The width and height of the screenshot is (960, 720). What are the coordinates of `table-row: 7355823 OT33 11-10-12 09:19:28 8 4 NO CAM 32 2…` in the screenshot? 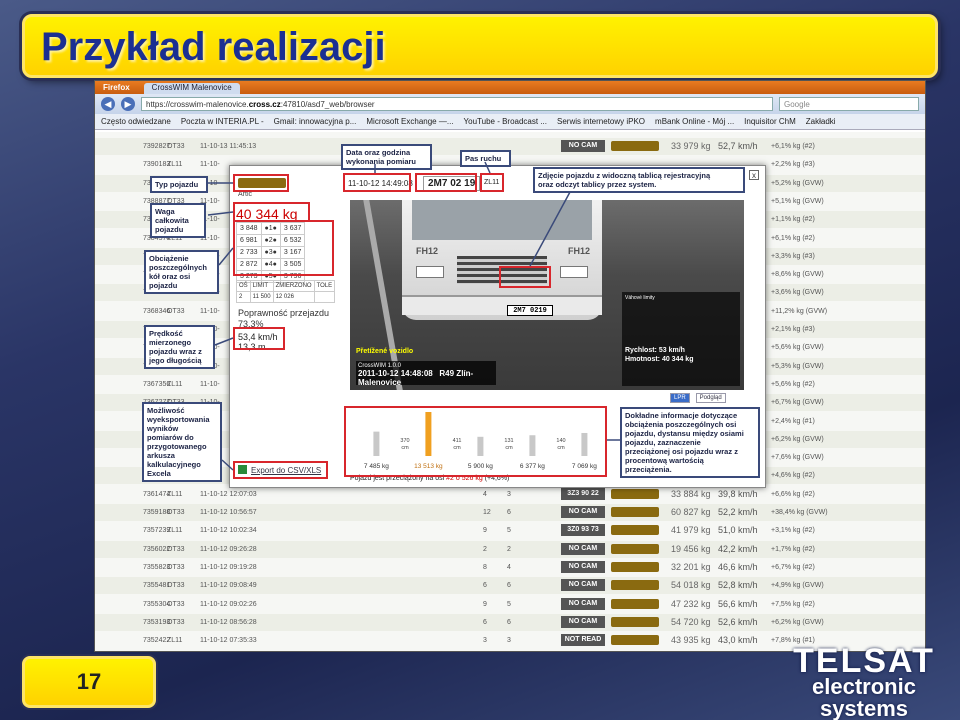 It's located at (510, 567).